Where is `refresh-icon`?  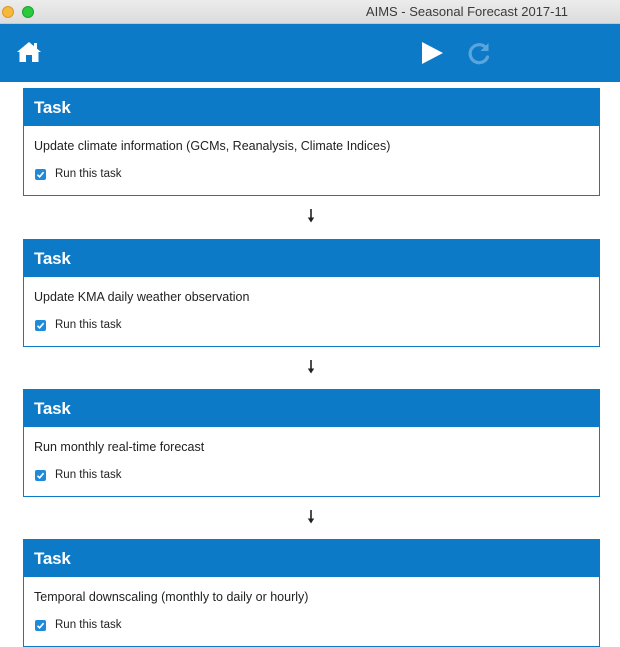
refresh-icon is located at coordinates (479, 54).